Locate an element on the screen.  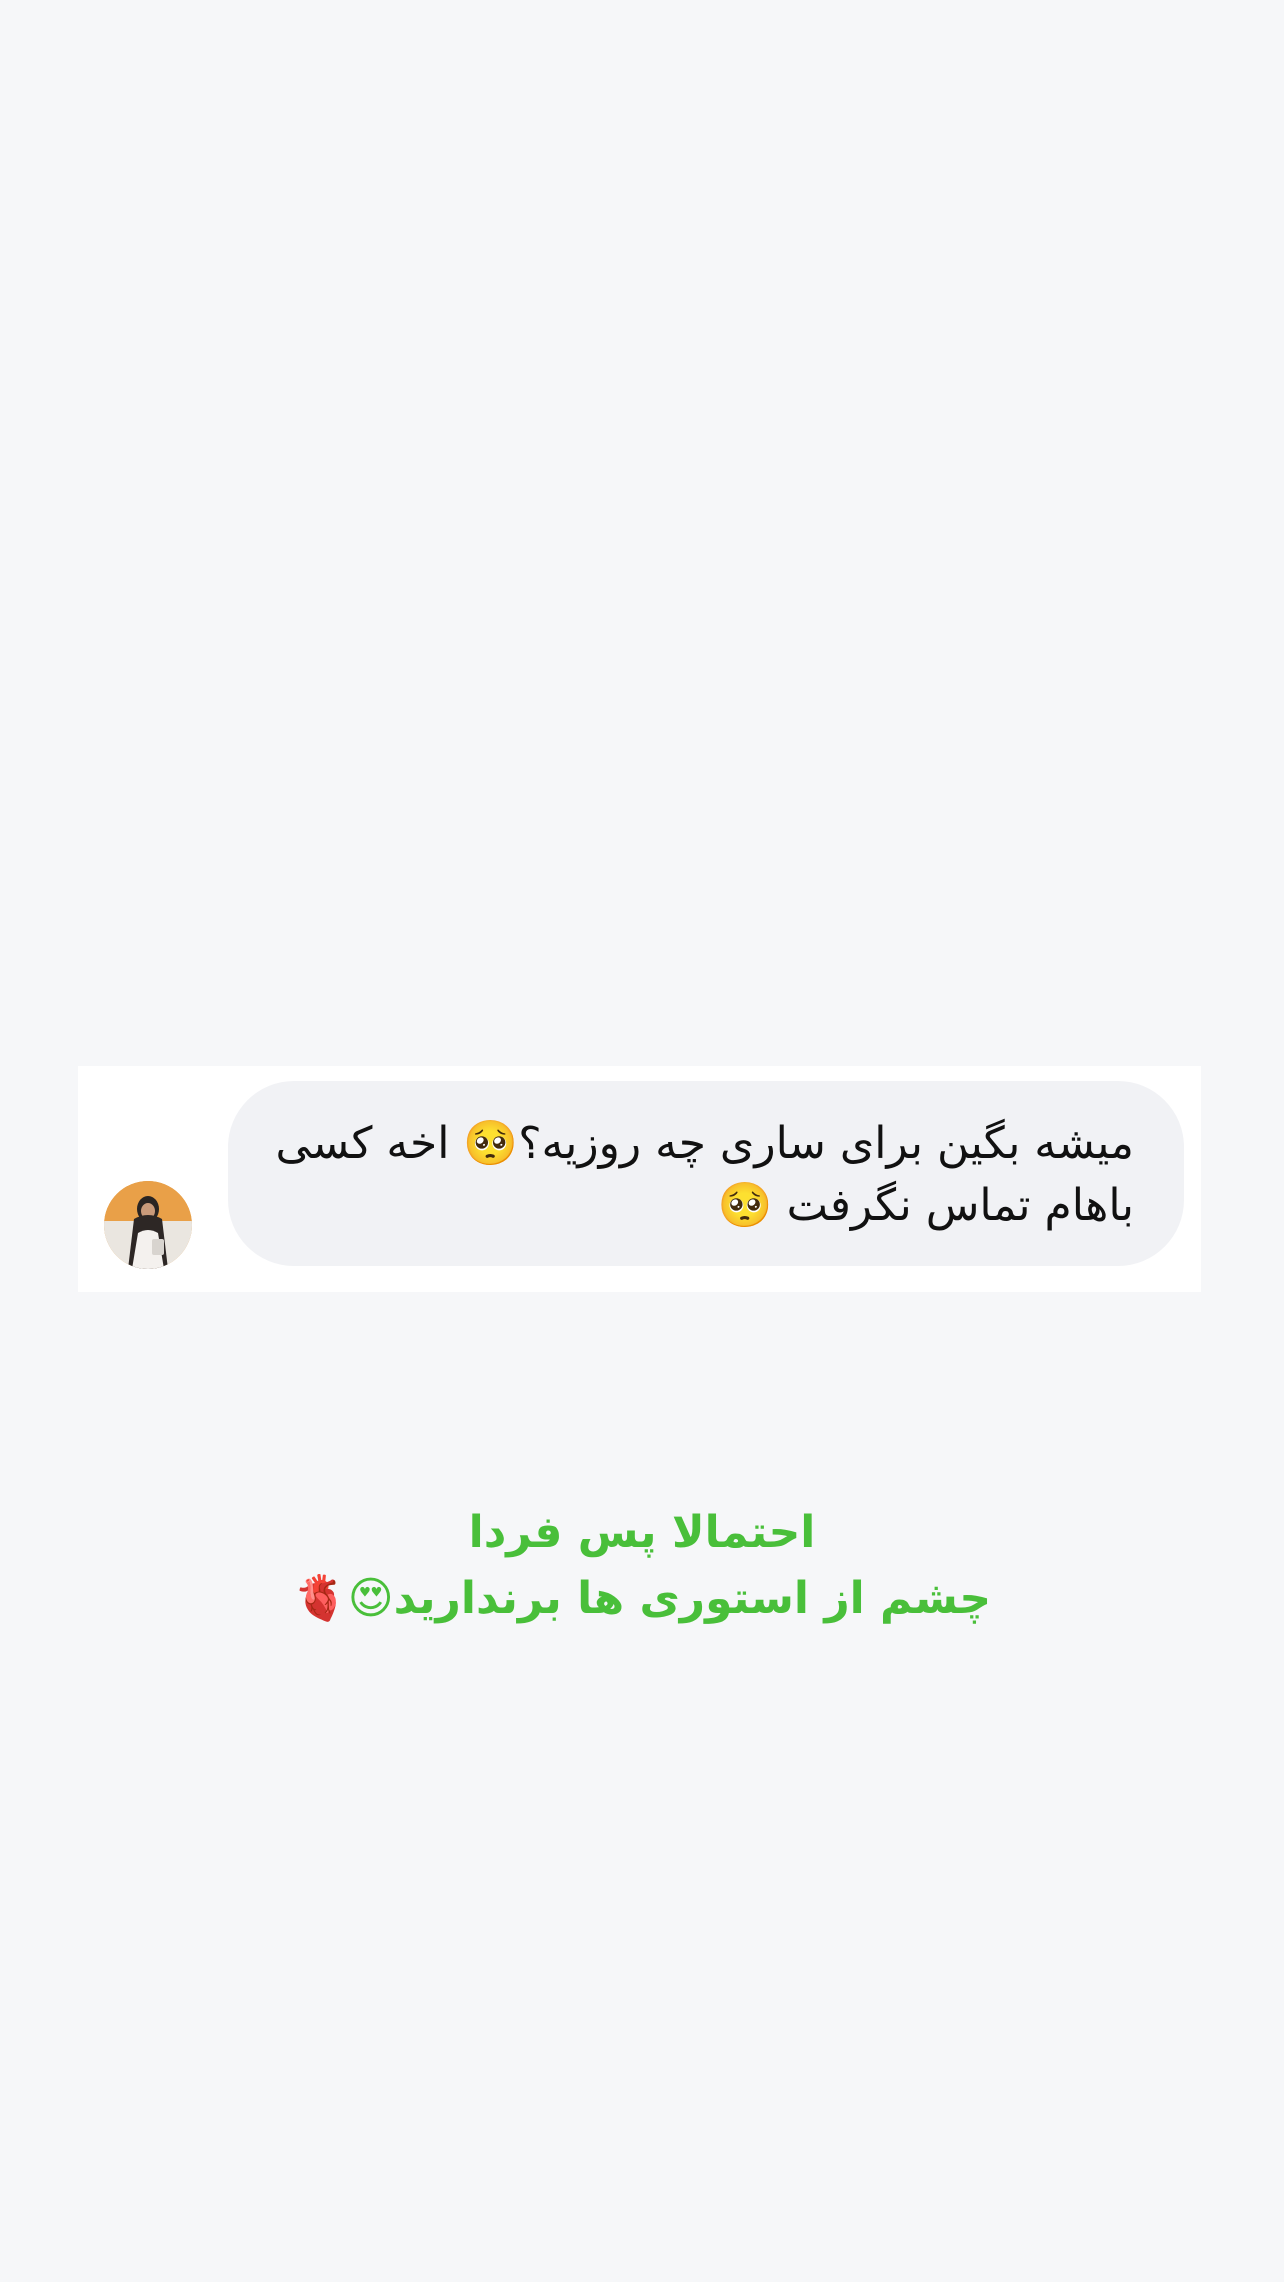
avatar is located at coordinates (148, 1225).